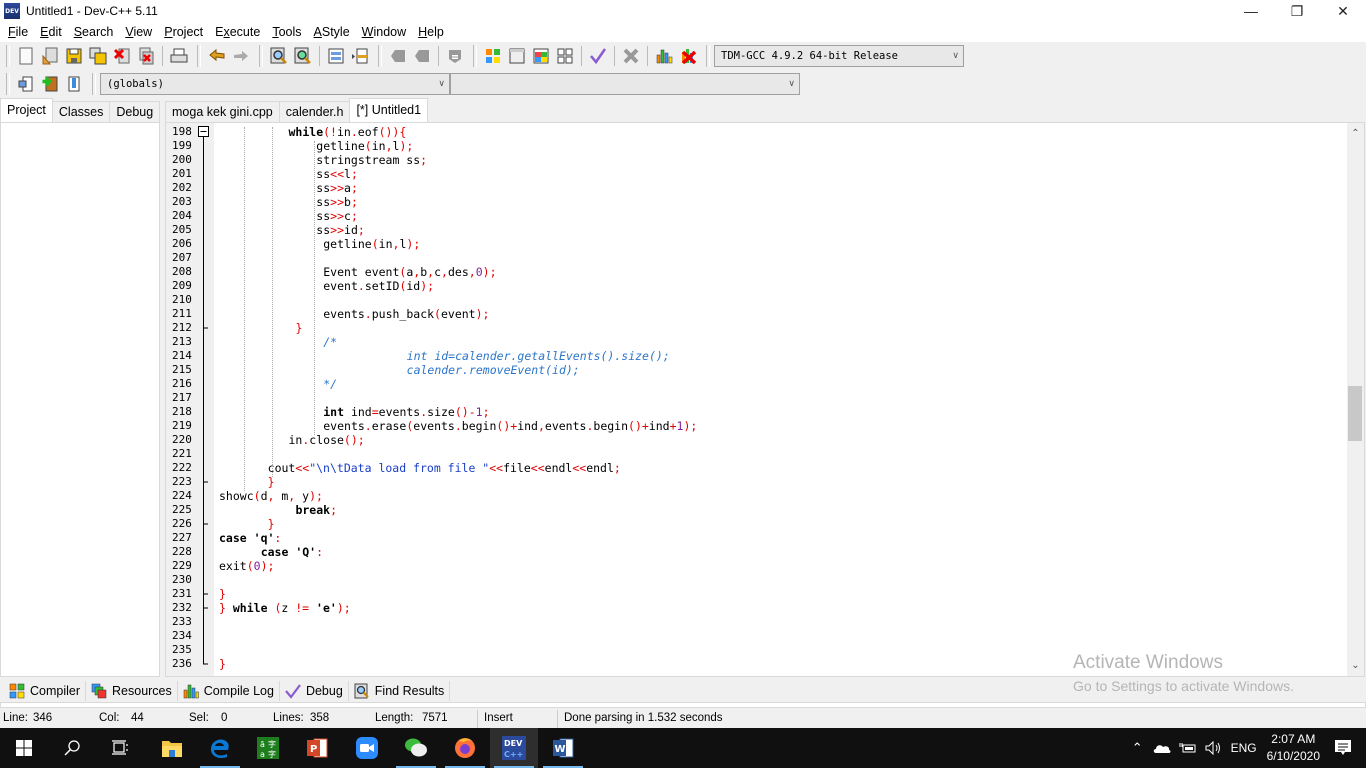  What do you see at coordinates (80, 399) in the screenshot?
I see `project-panel` at bounding box center [80, 399].